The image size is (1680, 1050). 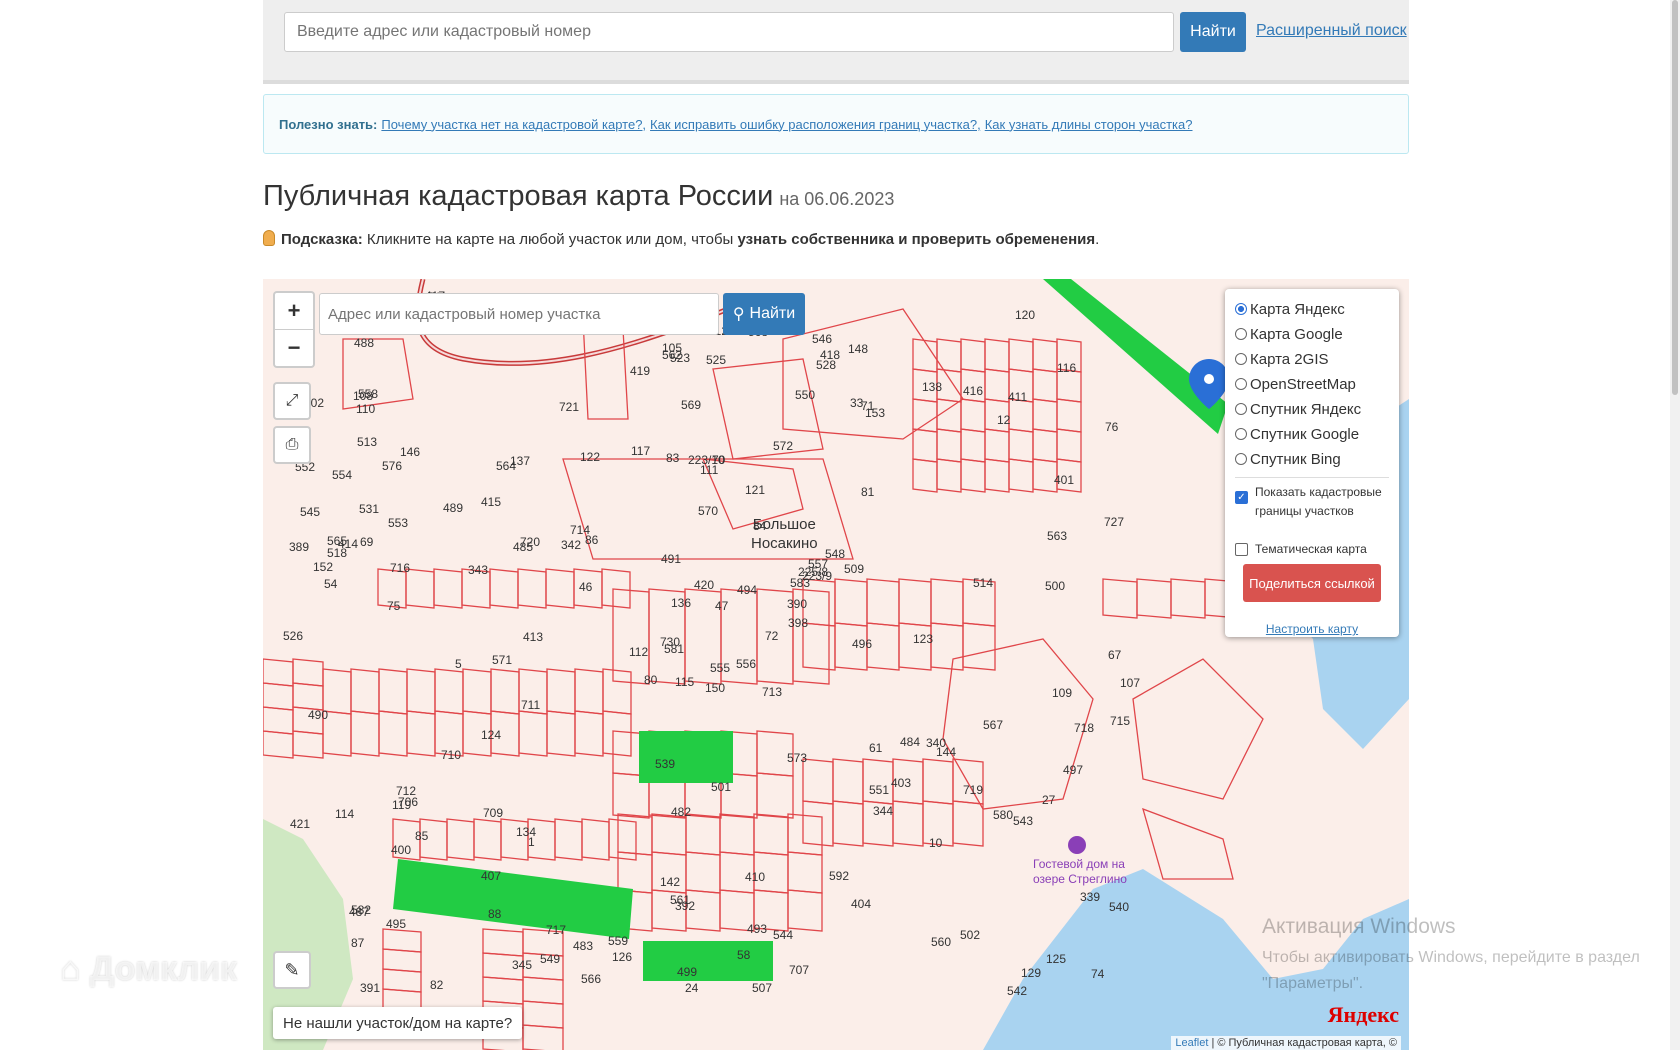 I want to click on layer-option-yandex: Карта Яндекс, so click(x=1290, y=309).